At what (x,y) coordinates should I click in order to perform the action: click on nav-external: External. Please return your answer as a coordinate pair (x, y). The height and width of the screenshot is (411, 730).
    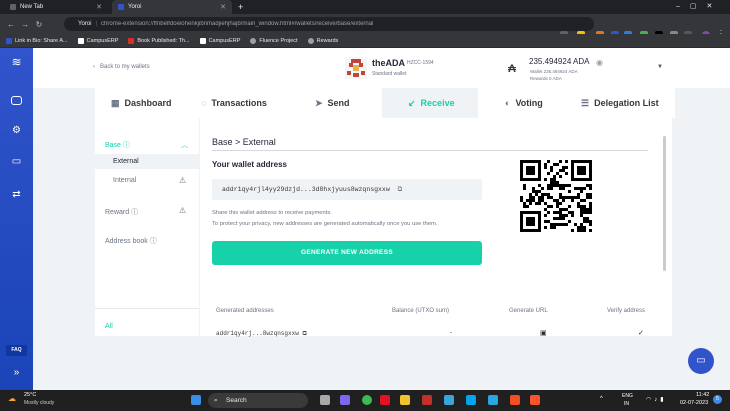
    Looking at the image, I should click on (126, 161).